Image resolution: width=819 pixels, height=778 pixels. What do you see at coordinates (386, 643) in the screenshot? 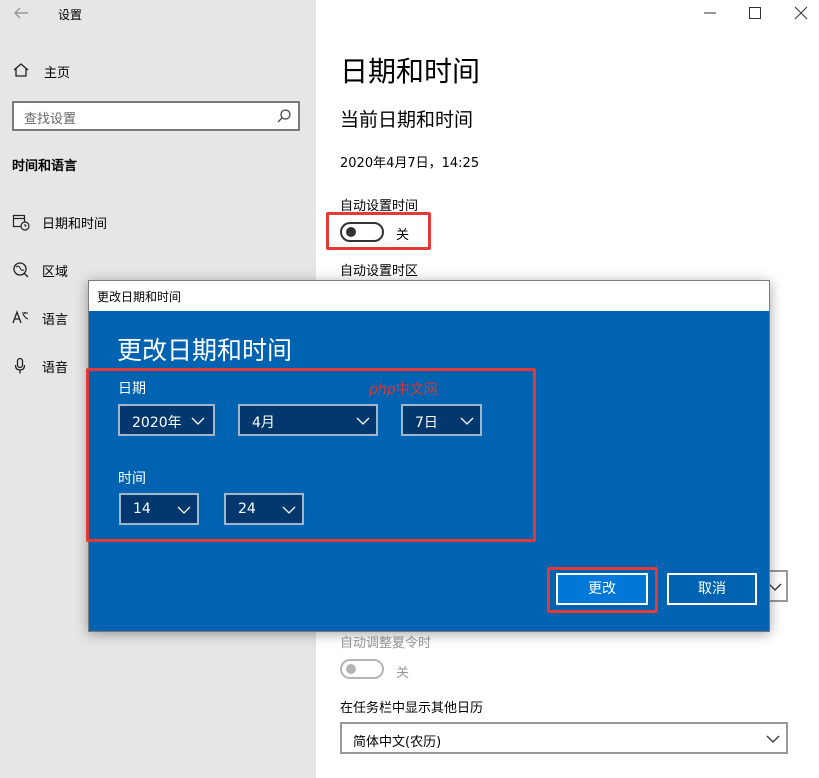
I see `dst-label: 自动调整夏令时` at bounding box center [386, 643].